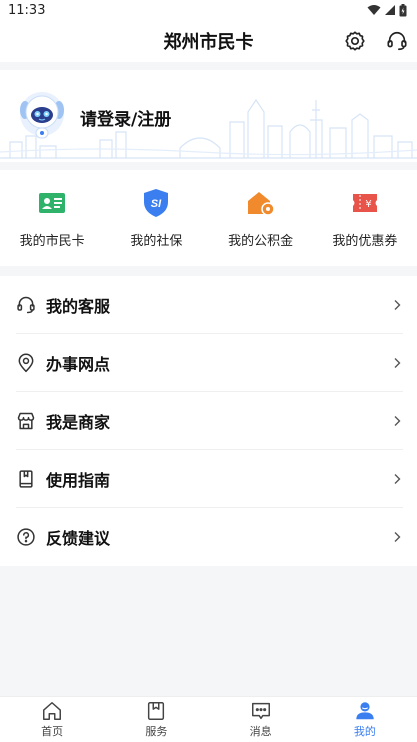 This screenshot has height=742, width=417. I want to click on menu-item-customer-service: 我的客服, so click(208, 305).